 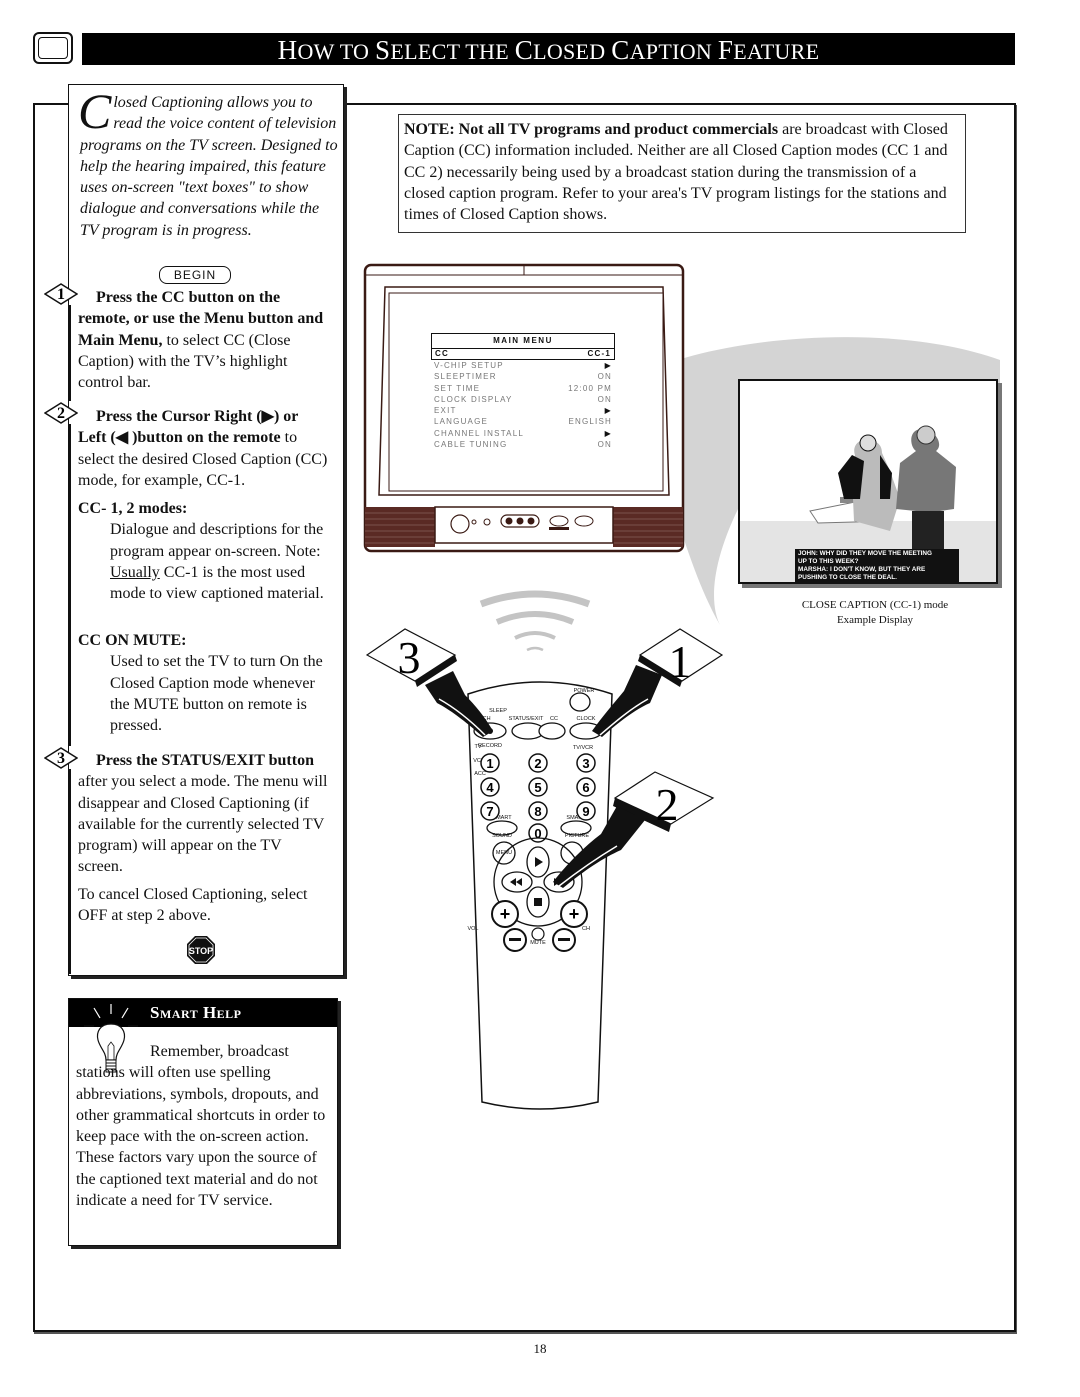 I want to click on menu-item-cc: CC CC-1, so click(x=523, y=354).